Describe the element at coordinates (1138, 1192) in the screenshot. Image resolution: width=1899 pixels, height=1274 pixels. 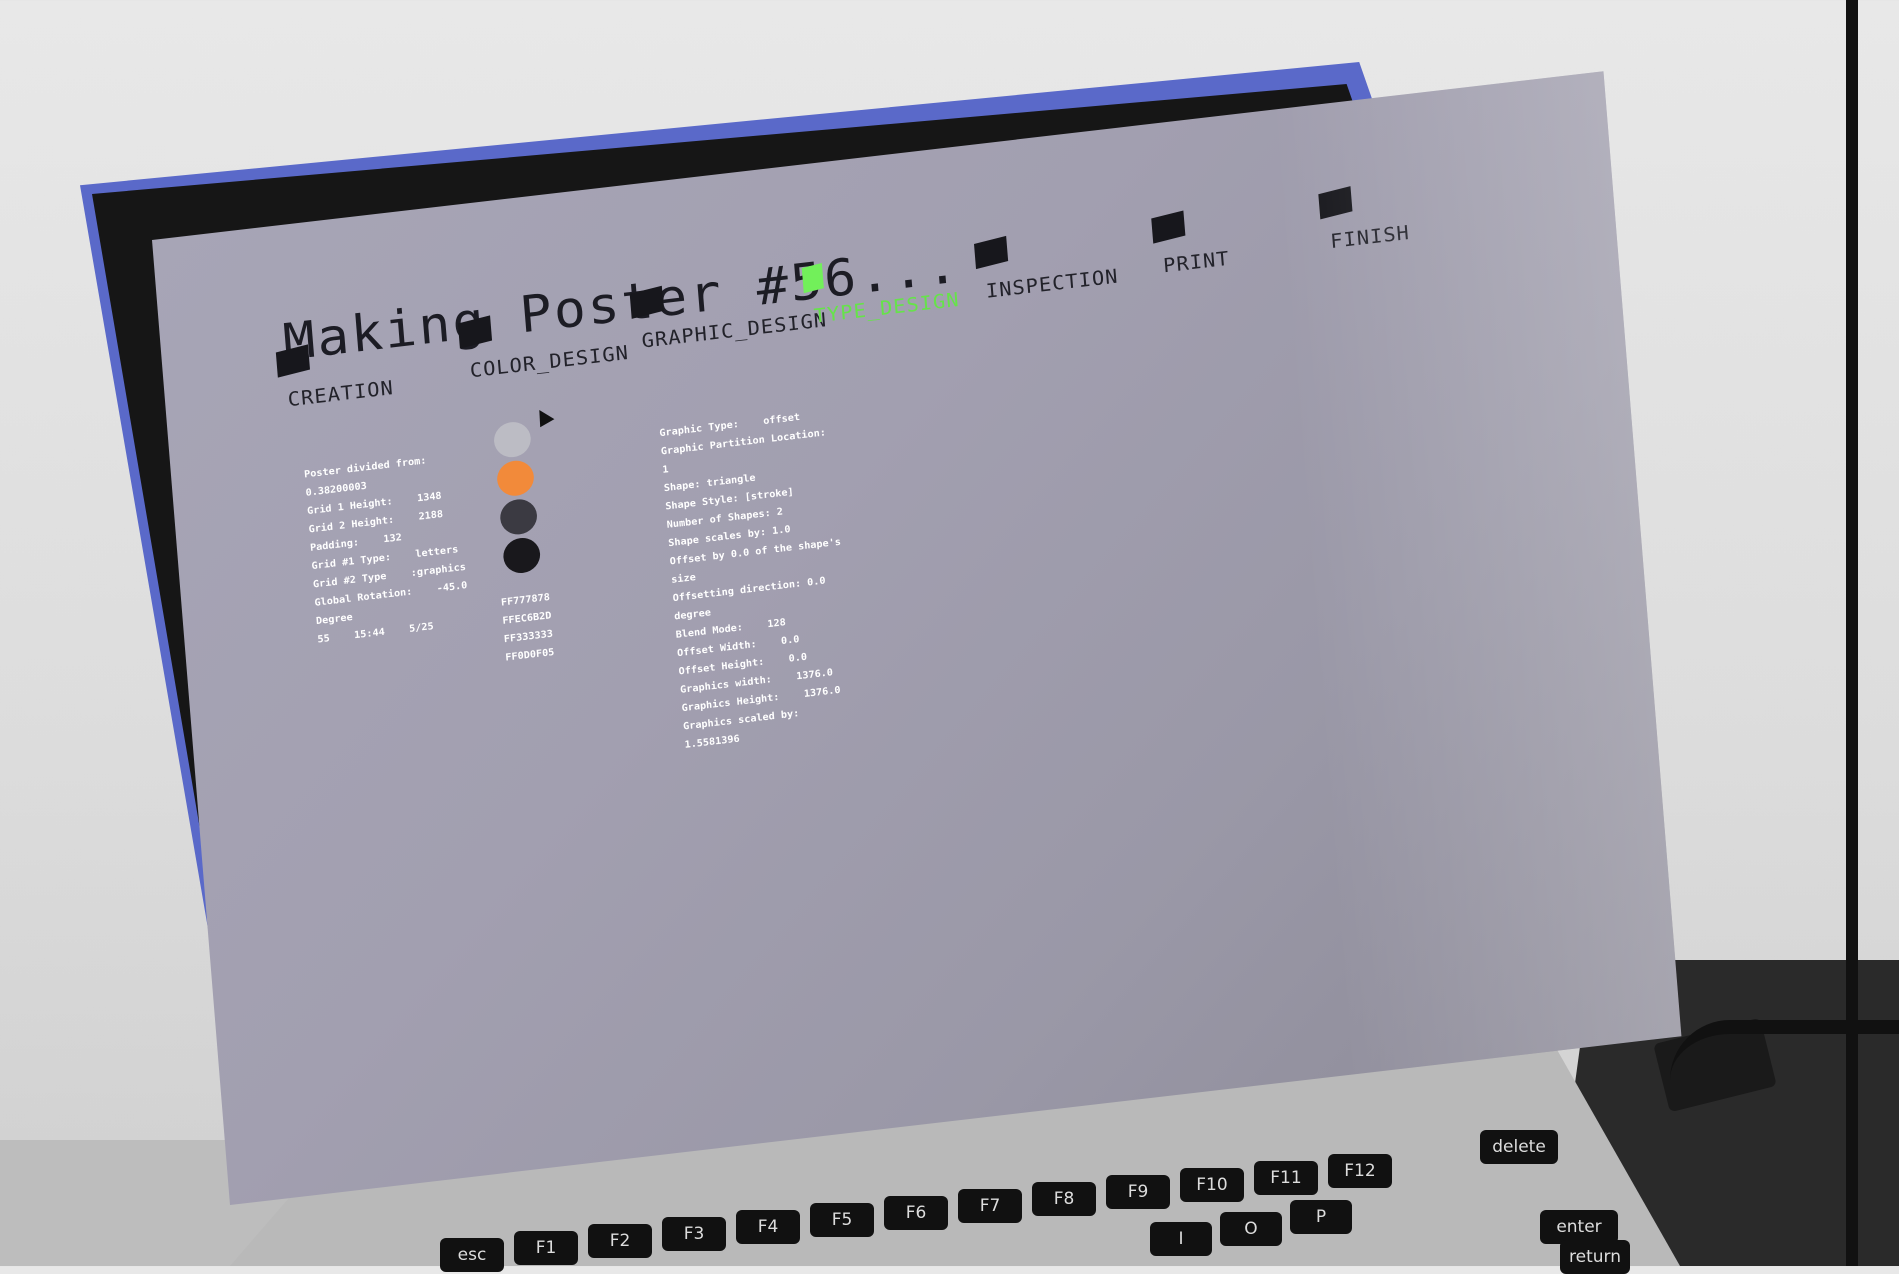
I see `key-f9: F9` at that location.